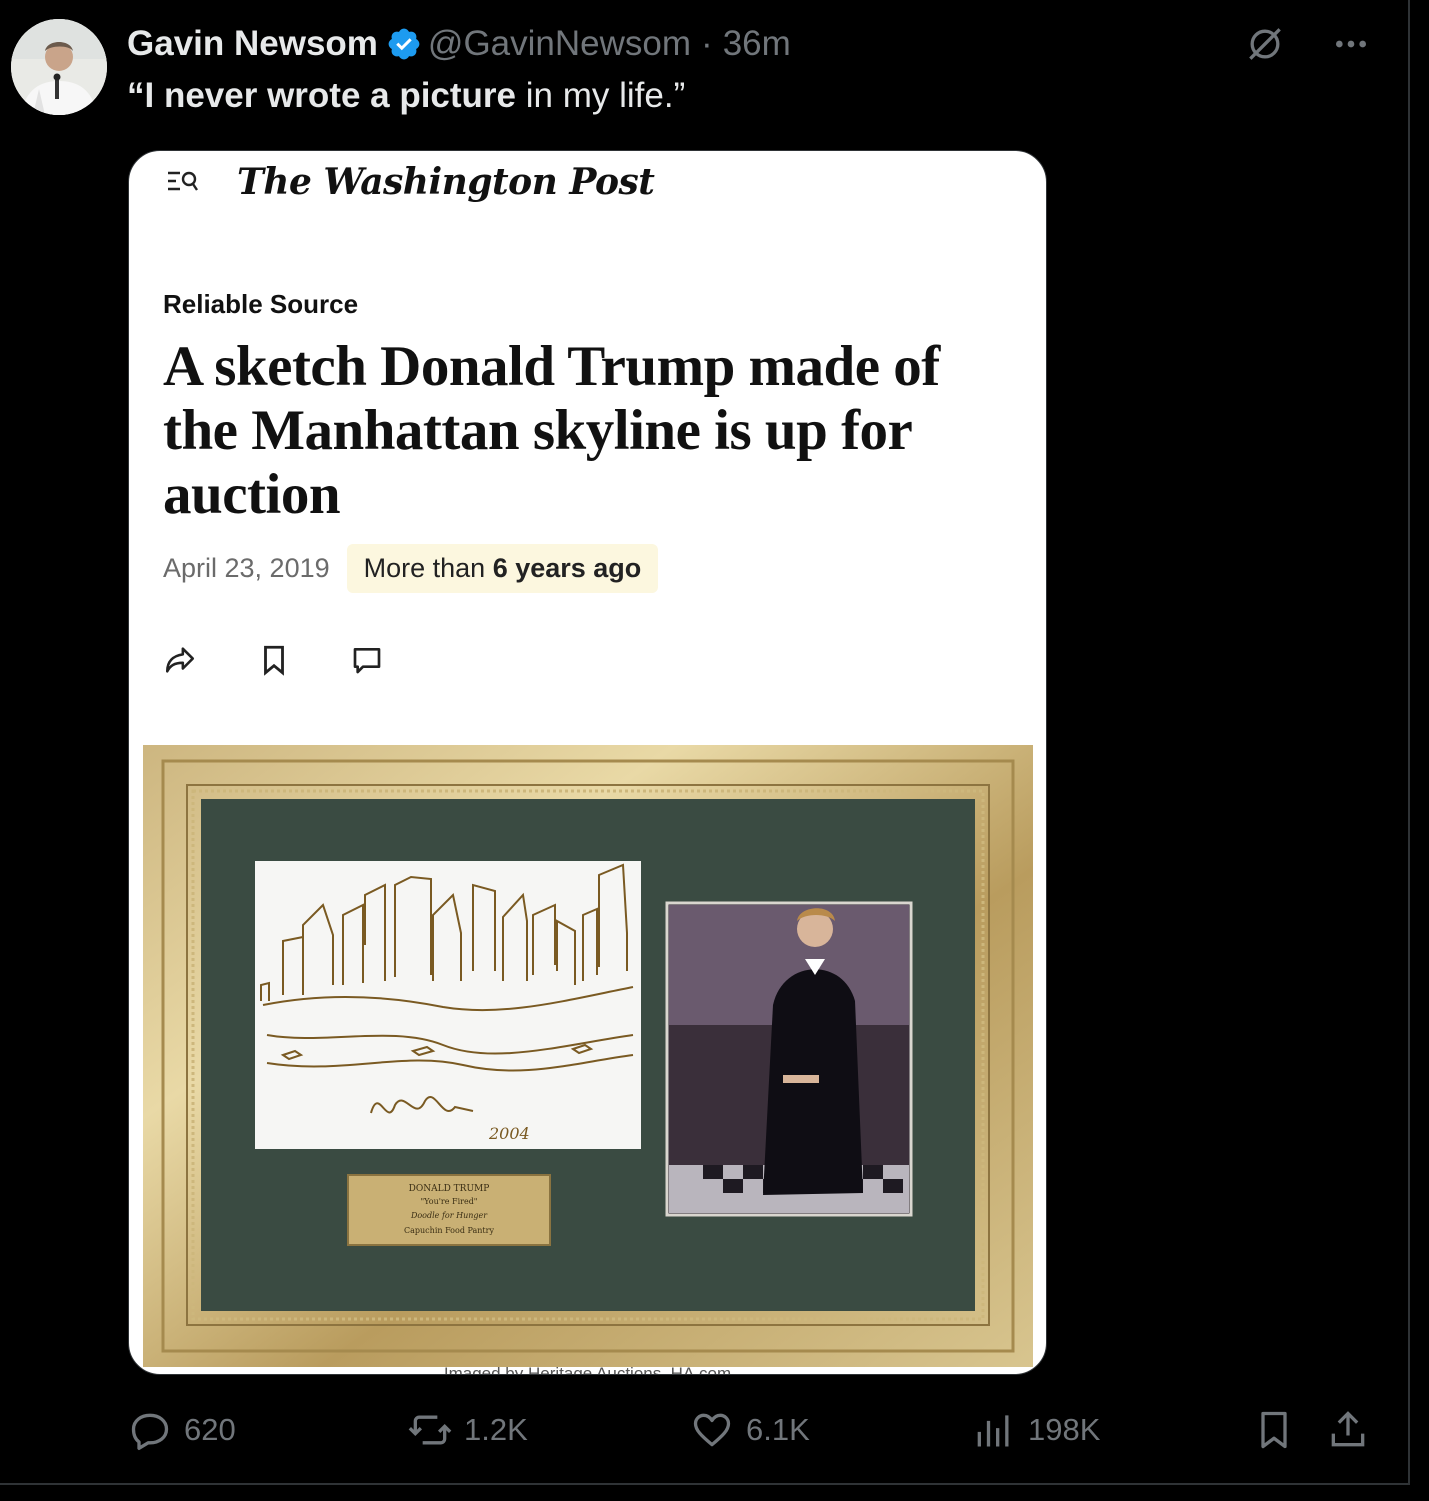  What do you see at coordinates (449, 1189) in the screenshot?
I see `plaque-line-1: DONALD TRUMP` at bounding box center [449, 1189].